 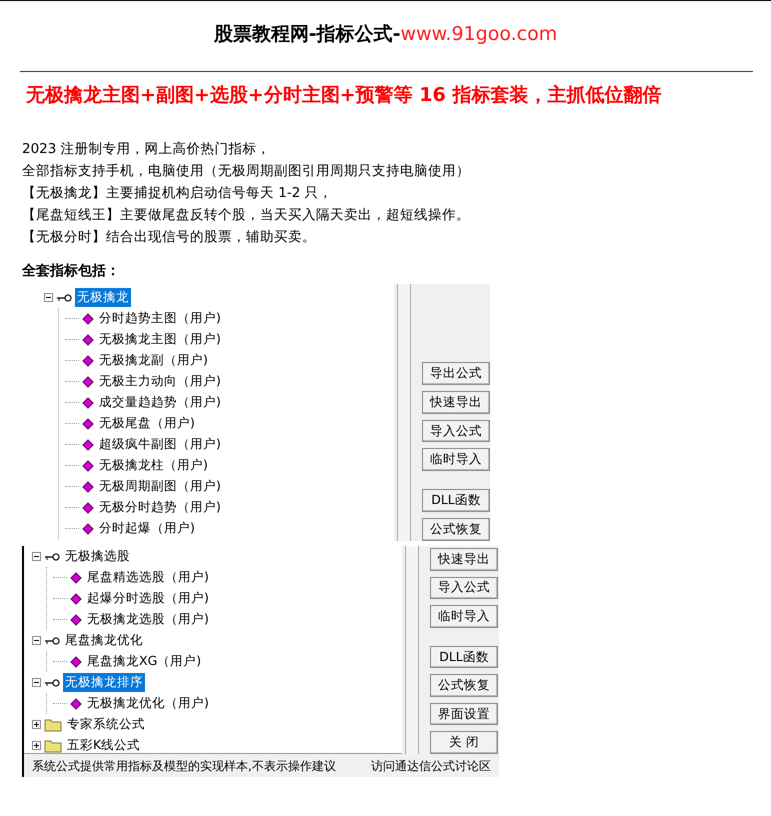 I want to click on tree-item: 无极擒龙柱（用户), so click(x=153, y=465).